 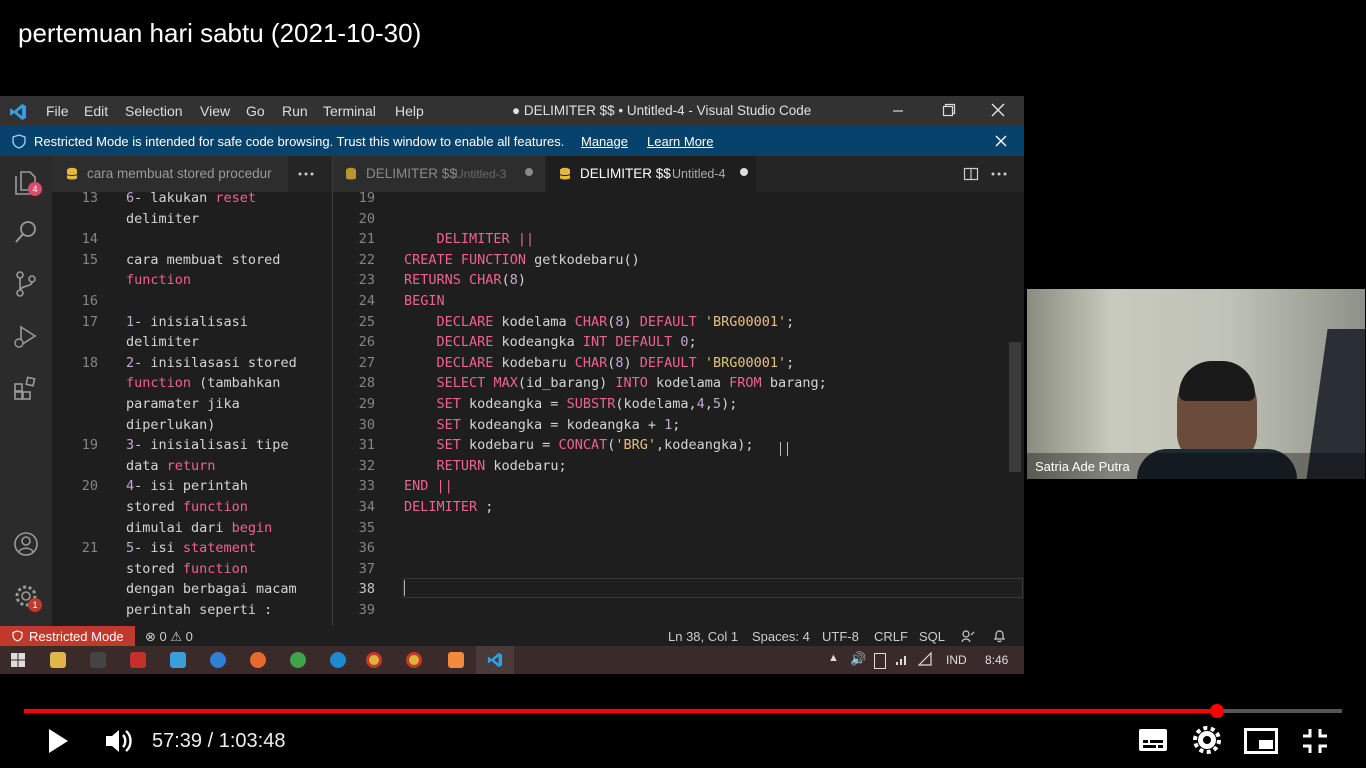 I want to click on code-line: 4- isi perintah, so click(x=187, y=486).